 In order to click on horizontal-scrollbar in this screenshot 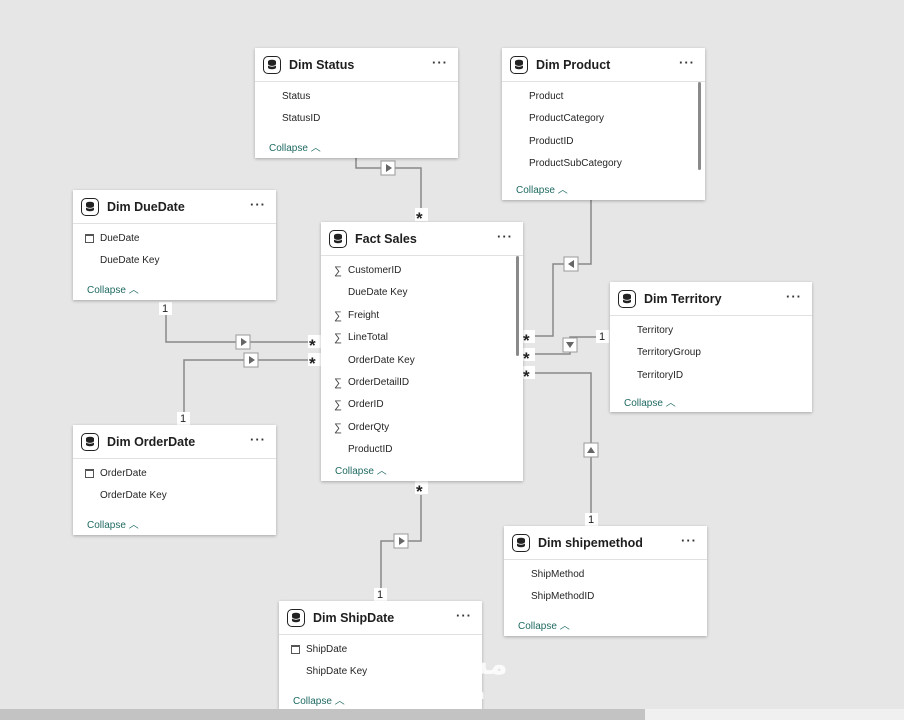, I will do `click(322, 714)`.